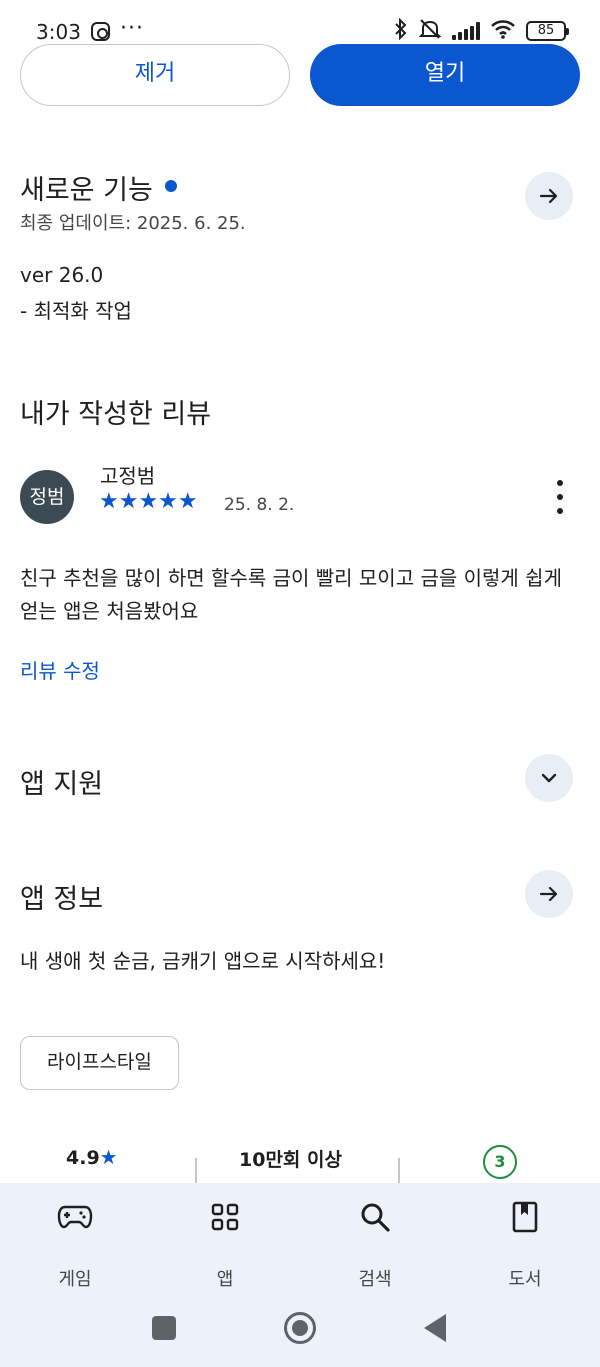 This screenshot has height=1367, width=600. Describe the element at coordinates (58, 32) in the screenshot. I see `status-time: 3:03` at that location.